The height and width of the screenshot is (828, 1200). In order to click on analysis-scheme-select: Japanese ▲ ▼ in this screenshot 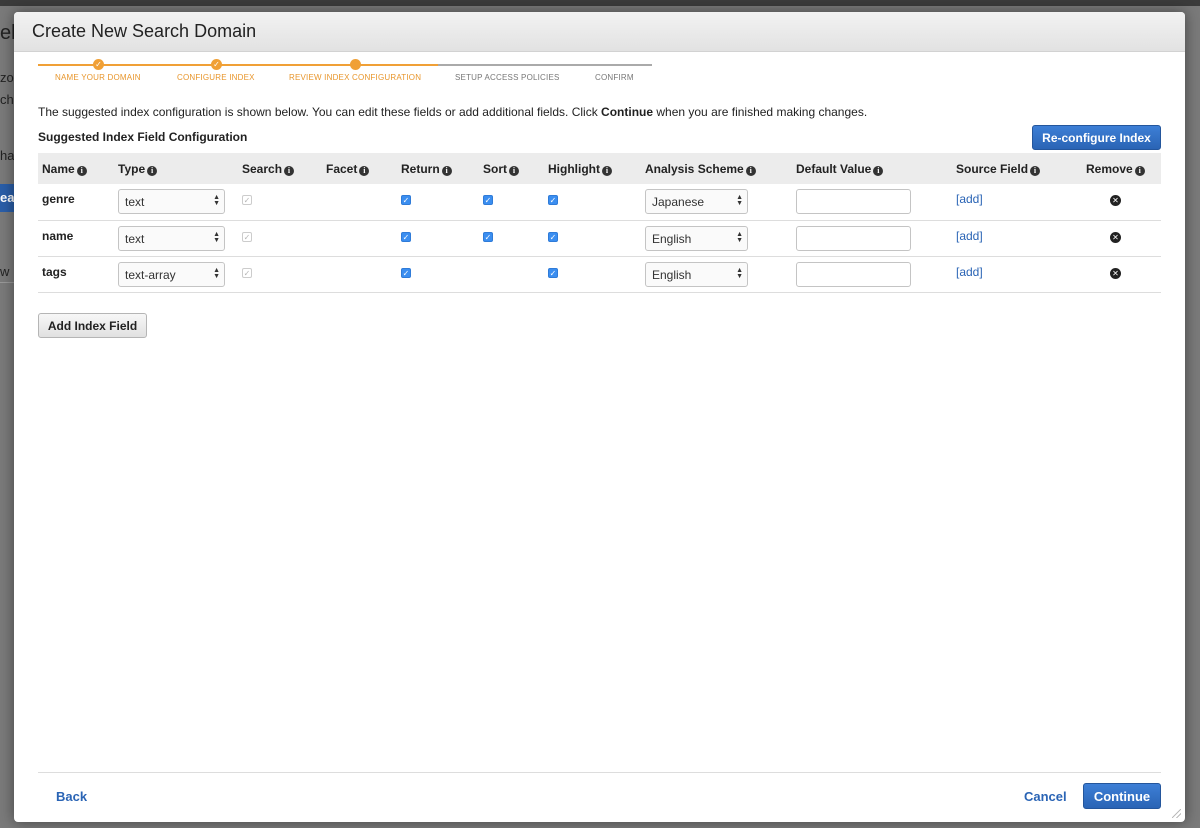, I will do `click(696, 201)`.